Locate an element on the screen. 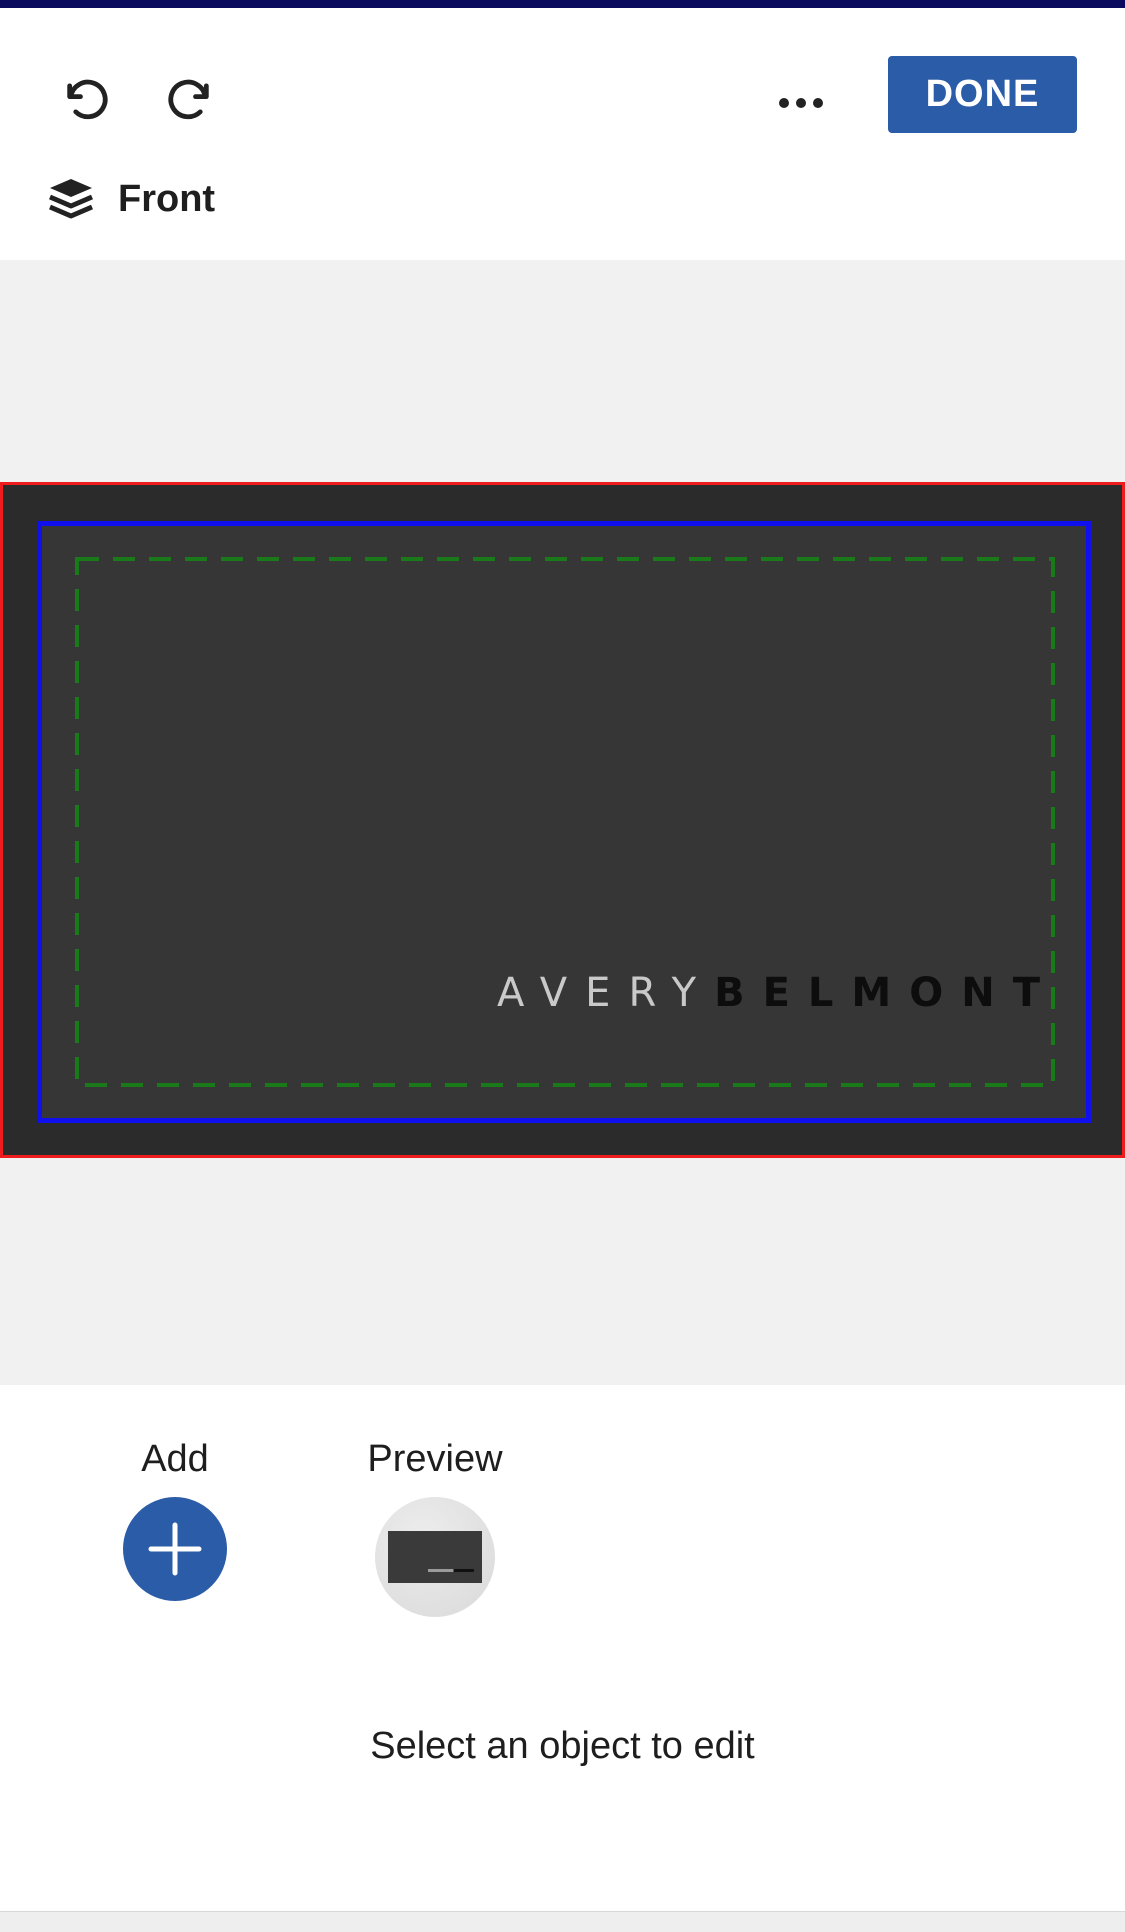  preview-tool: Preview is located at coordinates (435, 1527).